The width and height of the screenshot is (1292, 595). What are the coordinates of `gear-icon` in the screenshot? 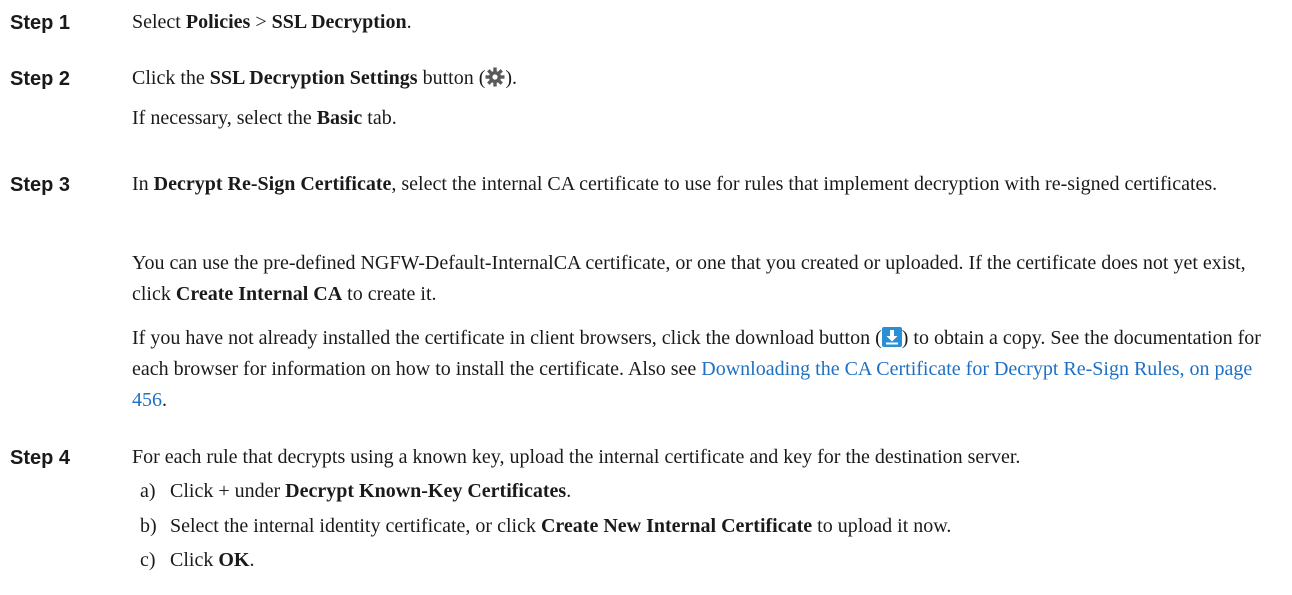 It's located at (495, 76).